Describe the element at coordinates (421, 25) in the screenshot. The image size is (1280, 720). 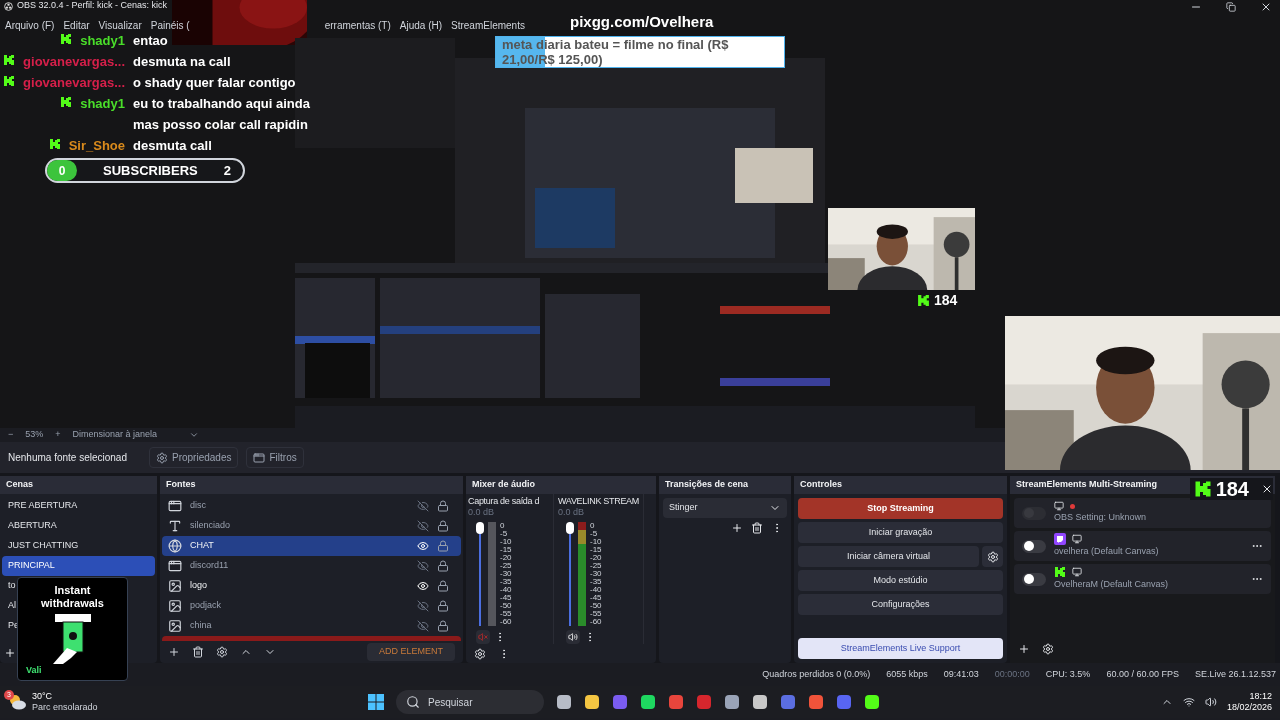
I see `menu-item: Ajuda (H)` at that location.